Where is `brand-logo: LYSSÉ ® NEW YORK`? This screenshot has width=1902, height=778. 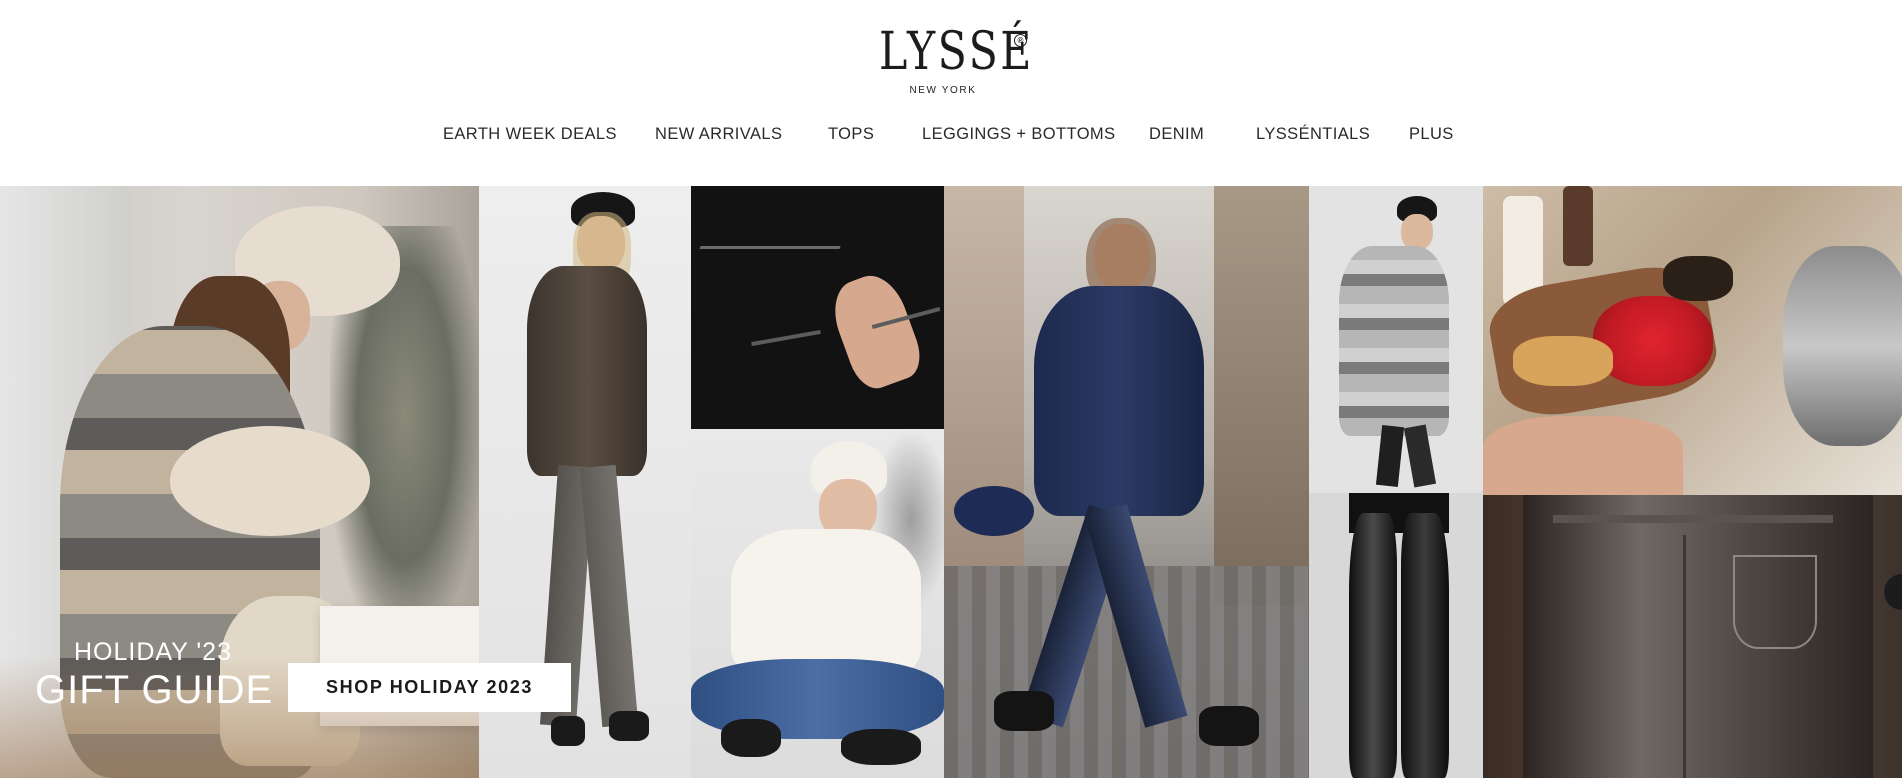 brand-logo: LYSSÉ ® NEW YORK is located at coordinates (947, 62).